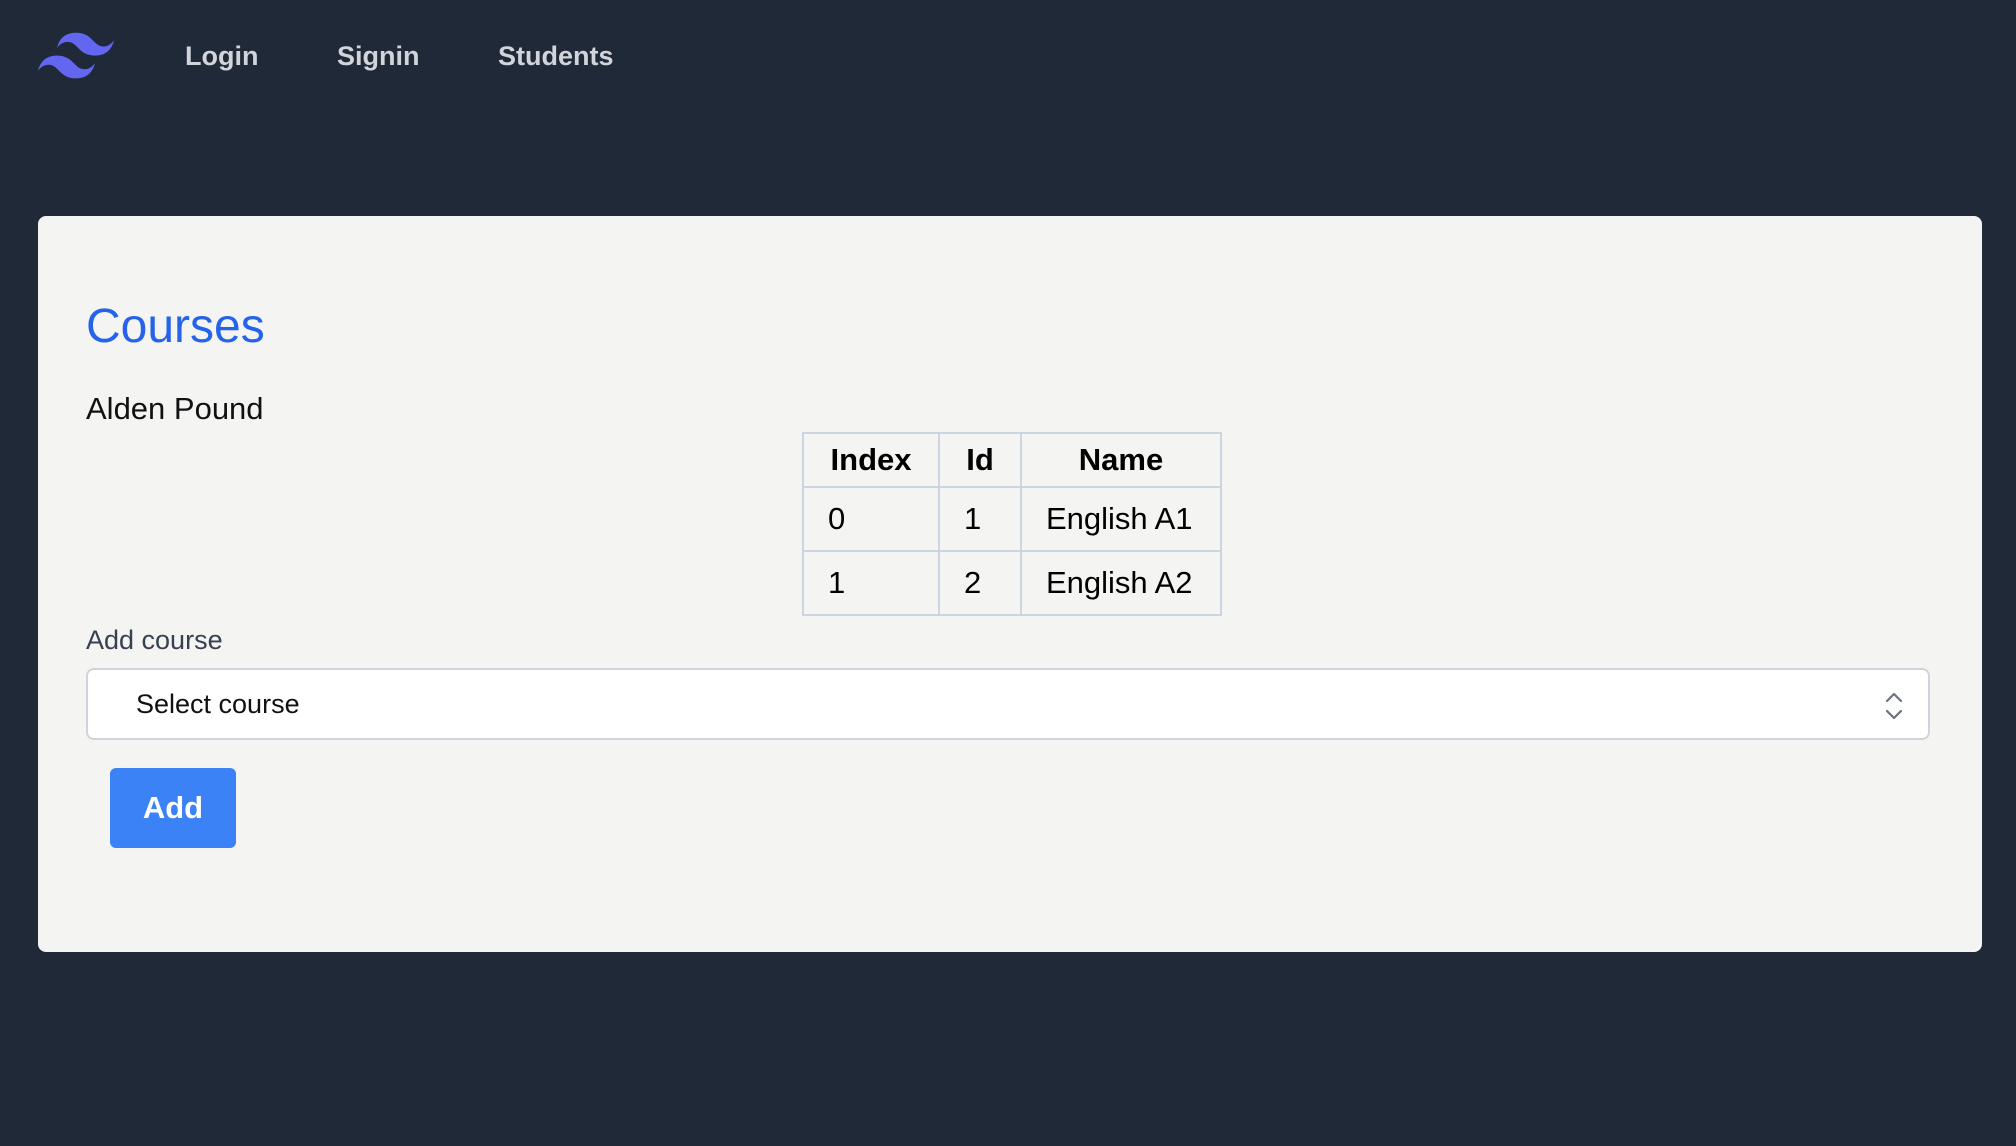 This screenshot has width=2016, height=1146. I want to click on column-header-name: Name, so click(1121, 460).